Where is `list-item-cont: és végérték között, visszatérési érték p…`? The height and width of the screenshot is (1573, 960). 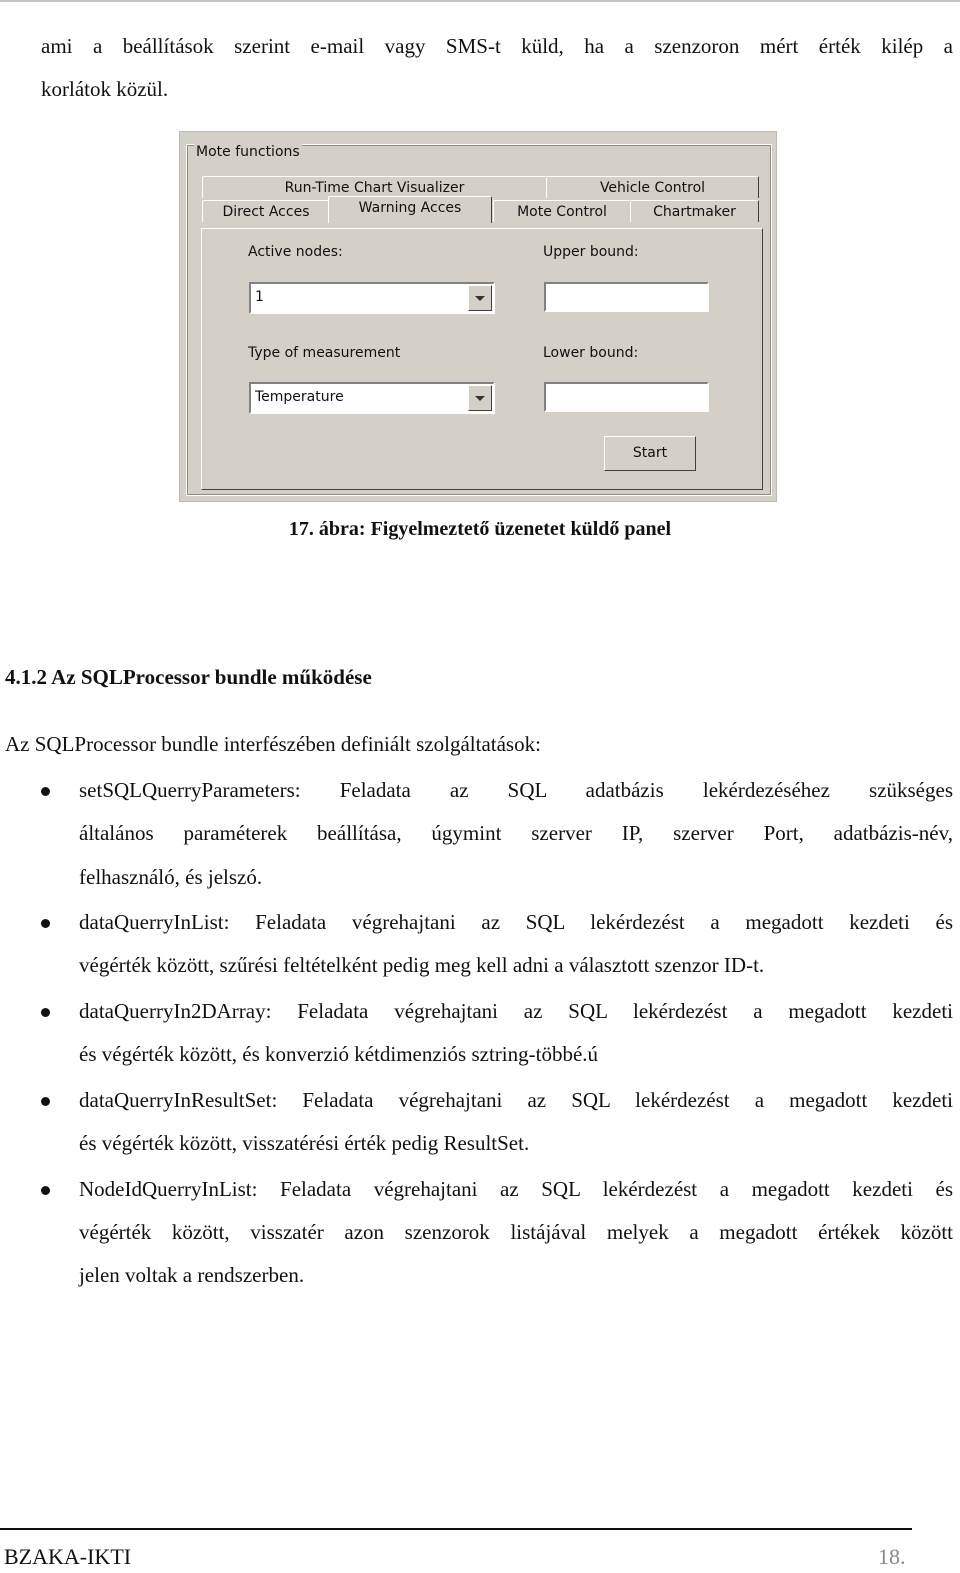
list-item-cont: és végérték között, visszatérési érték p… is located at coordinates (304, 1143).